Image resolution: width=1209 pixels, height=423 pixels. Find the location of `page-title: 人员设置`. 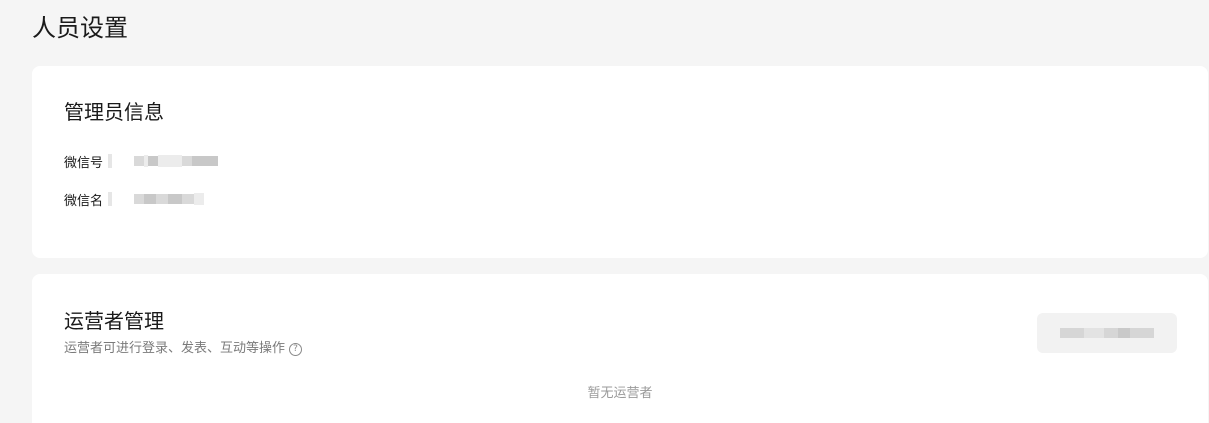

page-title: 人员设置 is located at coordinates (80, 28).